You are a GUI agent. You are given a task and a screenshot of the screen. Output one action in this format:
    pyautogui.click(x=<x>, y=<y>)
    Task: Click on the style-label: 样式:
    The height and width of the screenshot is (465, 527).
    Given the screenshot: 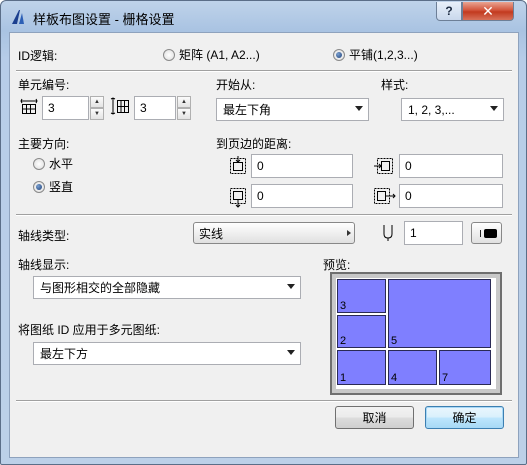 What is the action you would take?
    pyautogui.click(x=395, y=85)
    